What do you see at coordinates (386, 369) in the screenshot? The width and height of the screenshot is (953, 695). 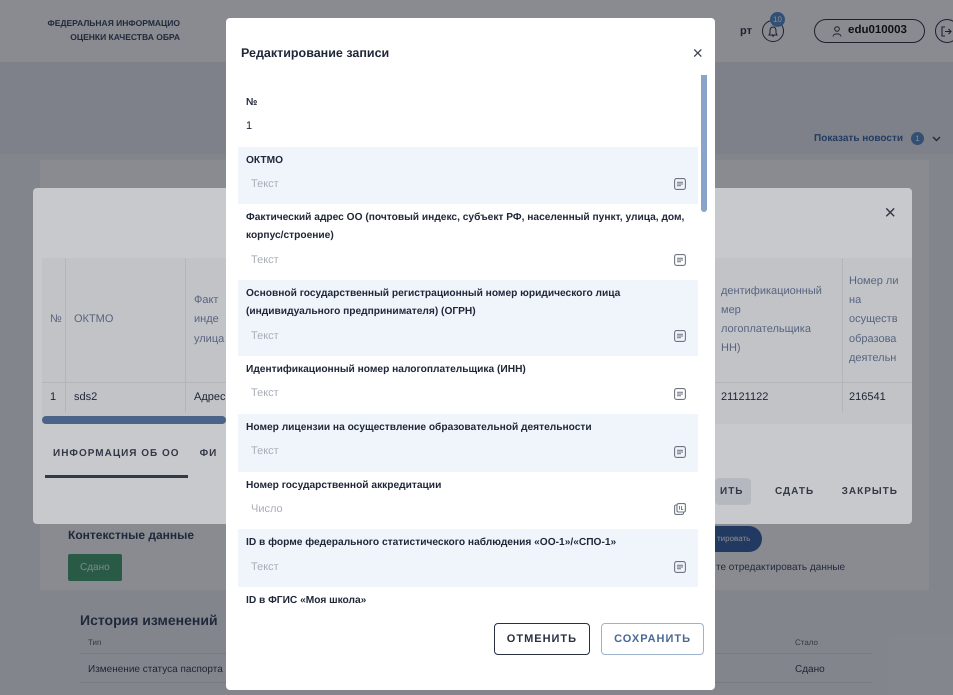 I see `field-label: Идентификационный номер налогоплательщика (ИНН)` at bounding box center [386, 369].